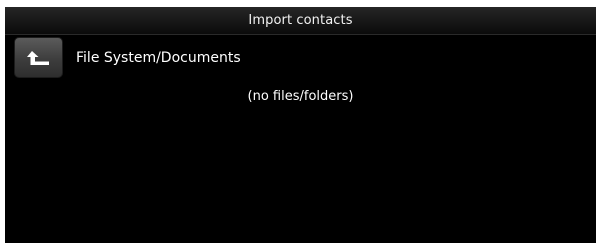 This screenshot has height=243, width=599. What do you see at coordinates (158, 58) in the screenshot?
I see `current-path: File System/Documents` at bounding box center [158, 58].